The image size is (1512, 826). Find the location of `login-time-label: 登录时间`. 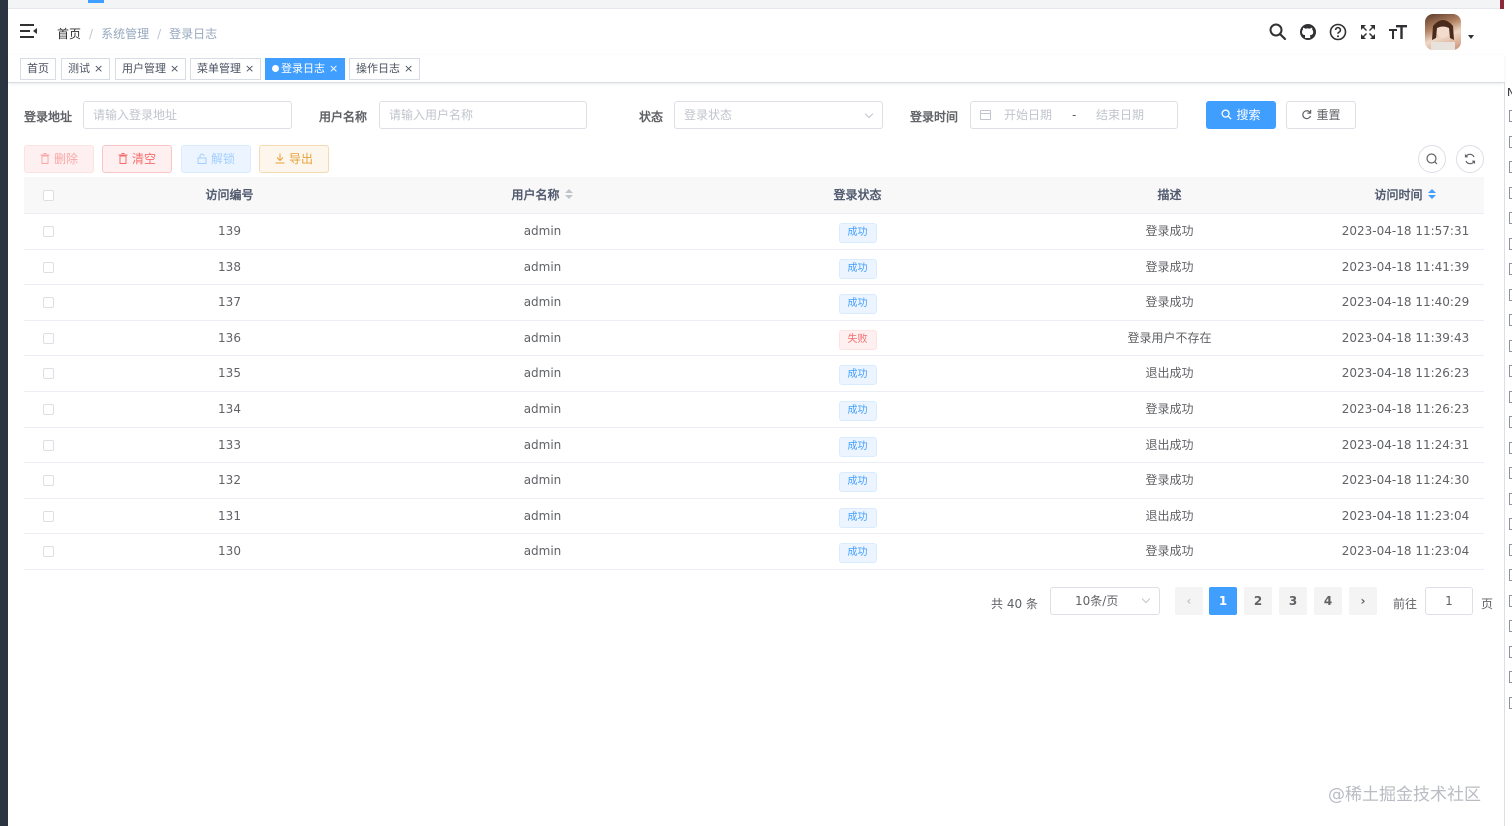

login-time-label: 登录时间 is located at coordinates (934, 117).